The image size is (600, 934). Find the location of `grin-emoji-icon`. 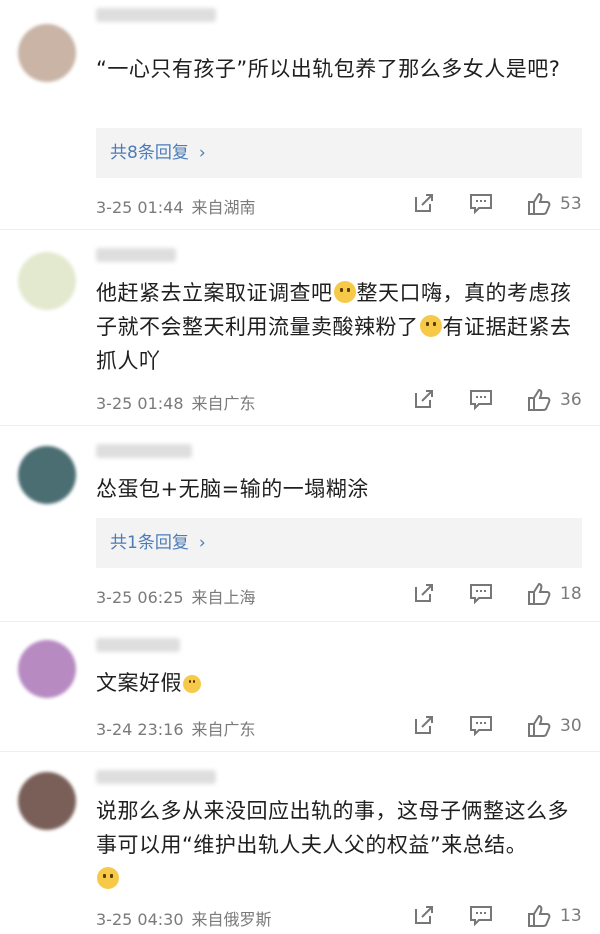

grin-emoji-icon is located at coordinates (344, 292).